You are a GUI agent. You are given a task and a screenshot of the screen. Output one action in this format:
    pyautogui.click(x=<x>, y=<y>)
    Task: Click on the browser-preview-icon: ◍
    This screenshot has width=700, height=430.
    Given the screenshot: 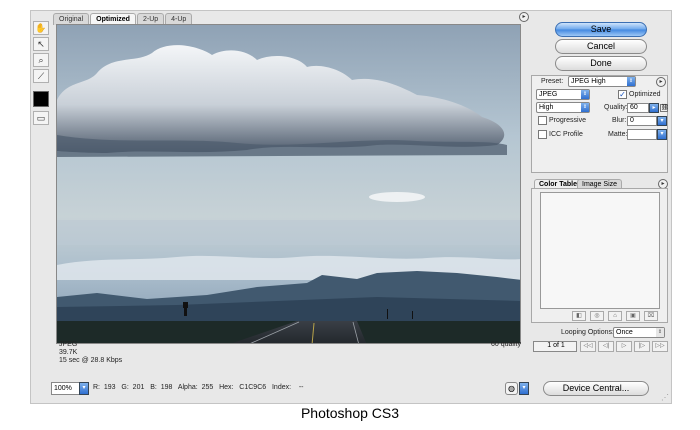 What is the action you would take?
    pyautogui.click(x=511, y=388)
    